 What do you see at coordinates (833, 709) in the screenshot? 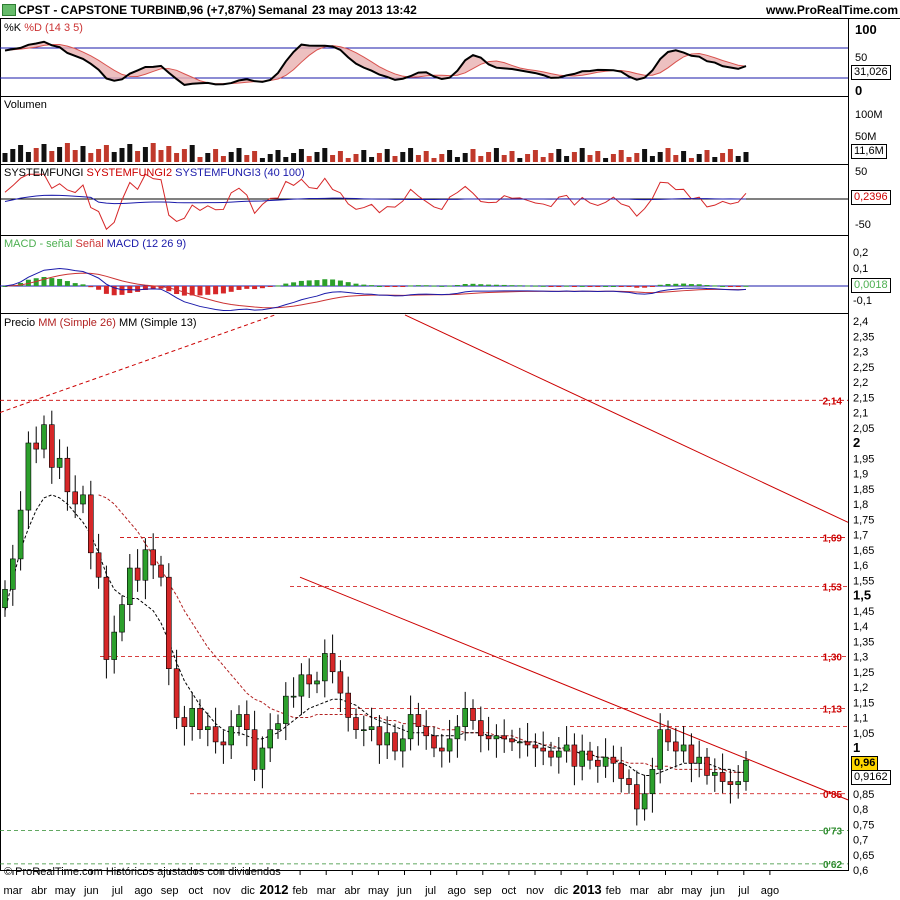
I see `level-label: 1,13` at bounding box center [833, 709].